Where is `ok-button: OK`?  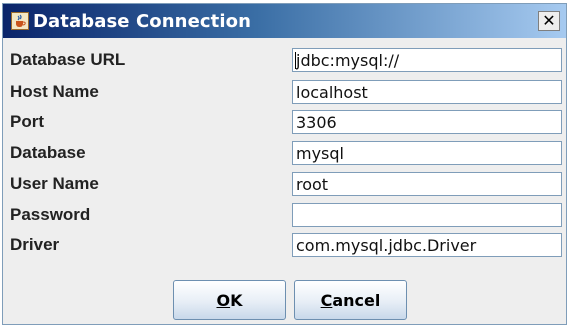 ok-button: OK is located at coordinates (229, 300).